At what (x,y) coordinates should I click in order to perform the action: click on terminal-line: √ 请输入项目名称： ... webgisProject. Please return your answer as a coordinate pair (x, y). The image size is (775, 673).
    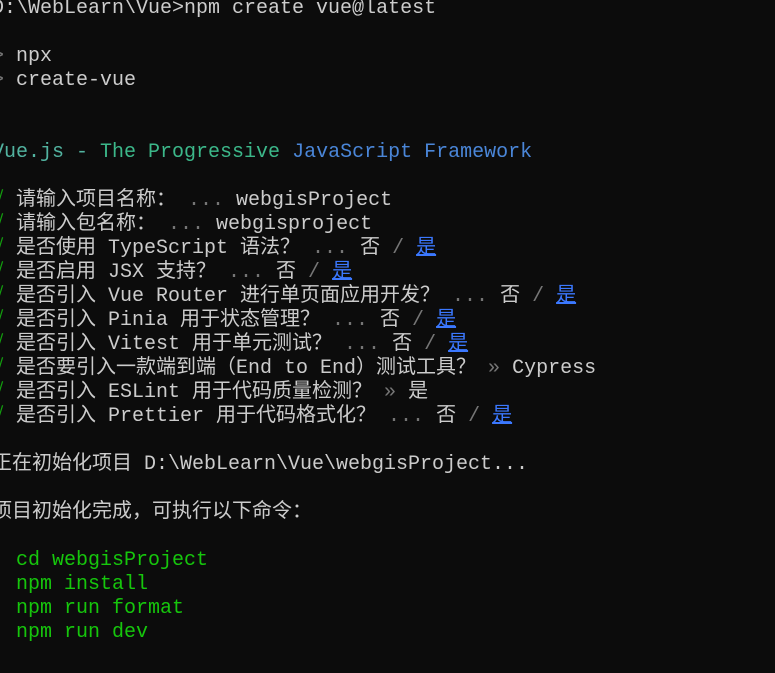
    Looking at the image, I should click on (383, 201).